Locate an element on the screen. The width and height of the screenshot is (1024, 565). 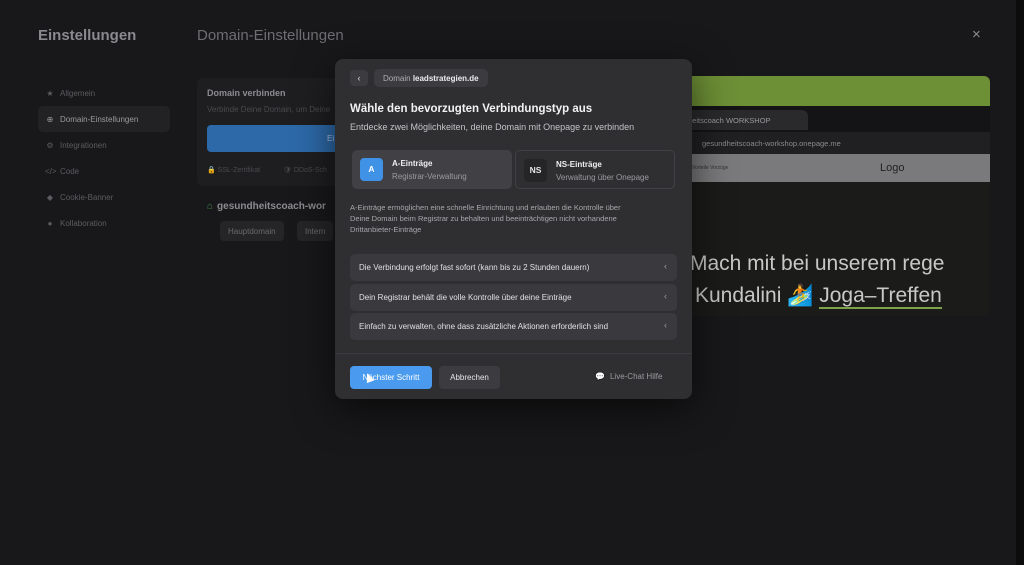
ddos-feature: 🛡 DDoS-Sch is located at coordinates (305, 170).